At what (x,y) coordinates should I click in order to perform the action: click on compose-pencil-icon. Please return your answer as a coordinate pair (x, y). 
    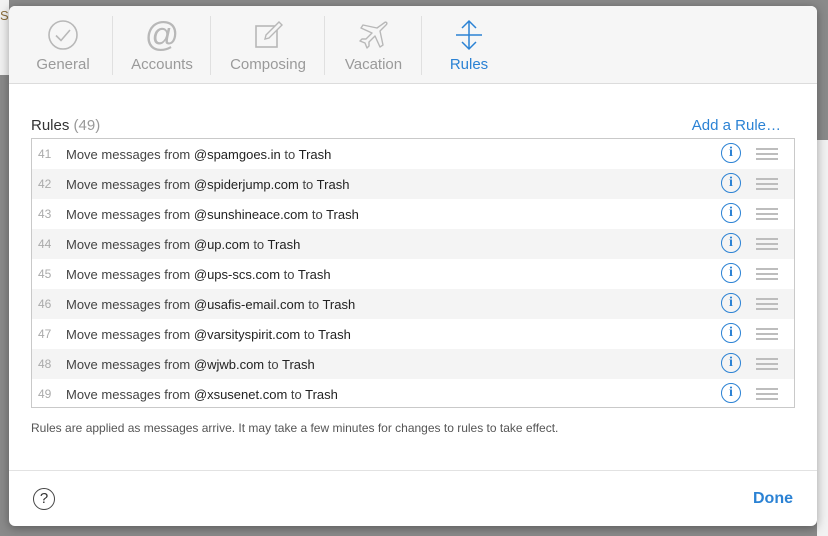
    Looking at the image, I should click on (269, 34).